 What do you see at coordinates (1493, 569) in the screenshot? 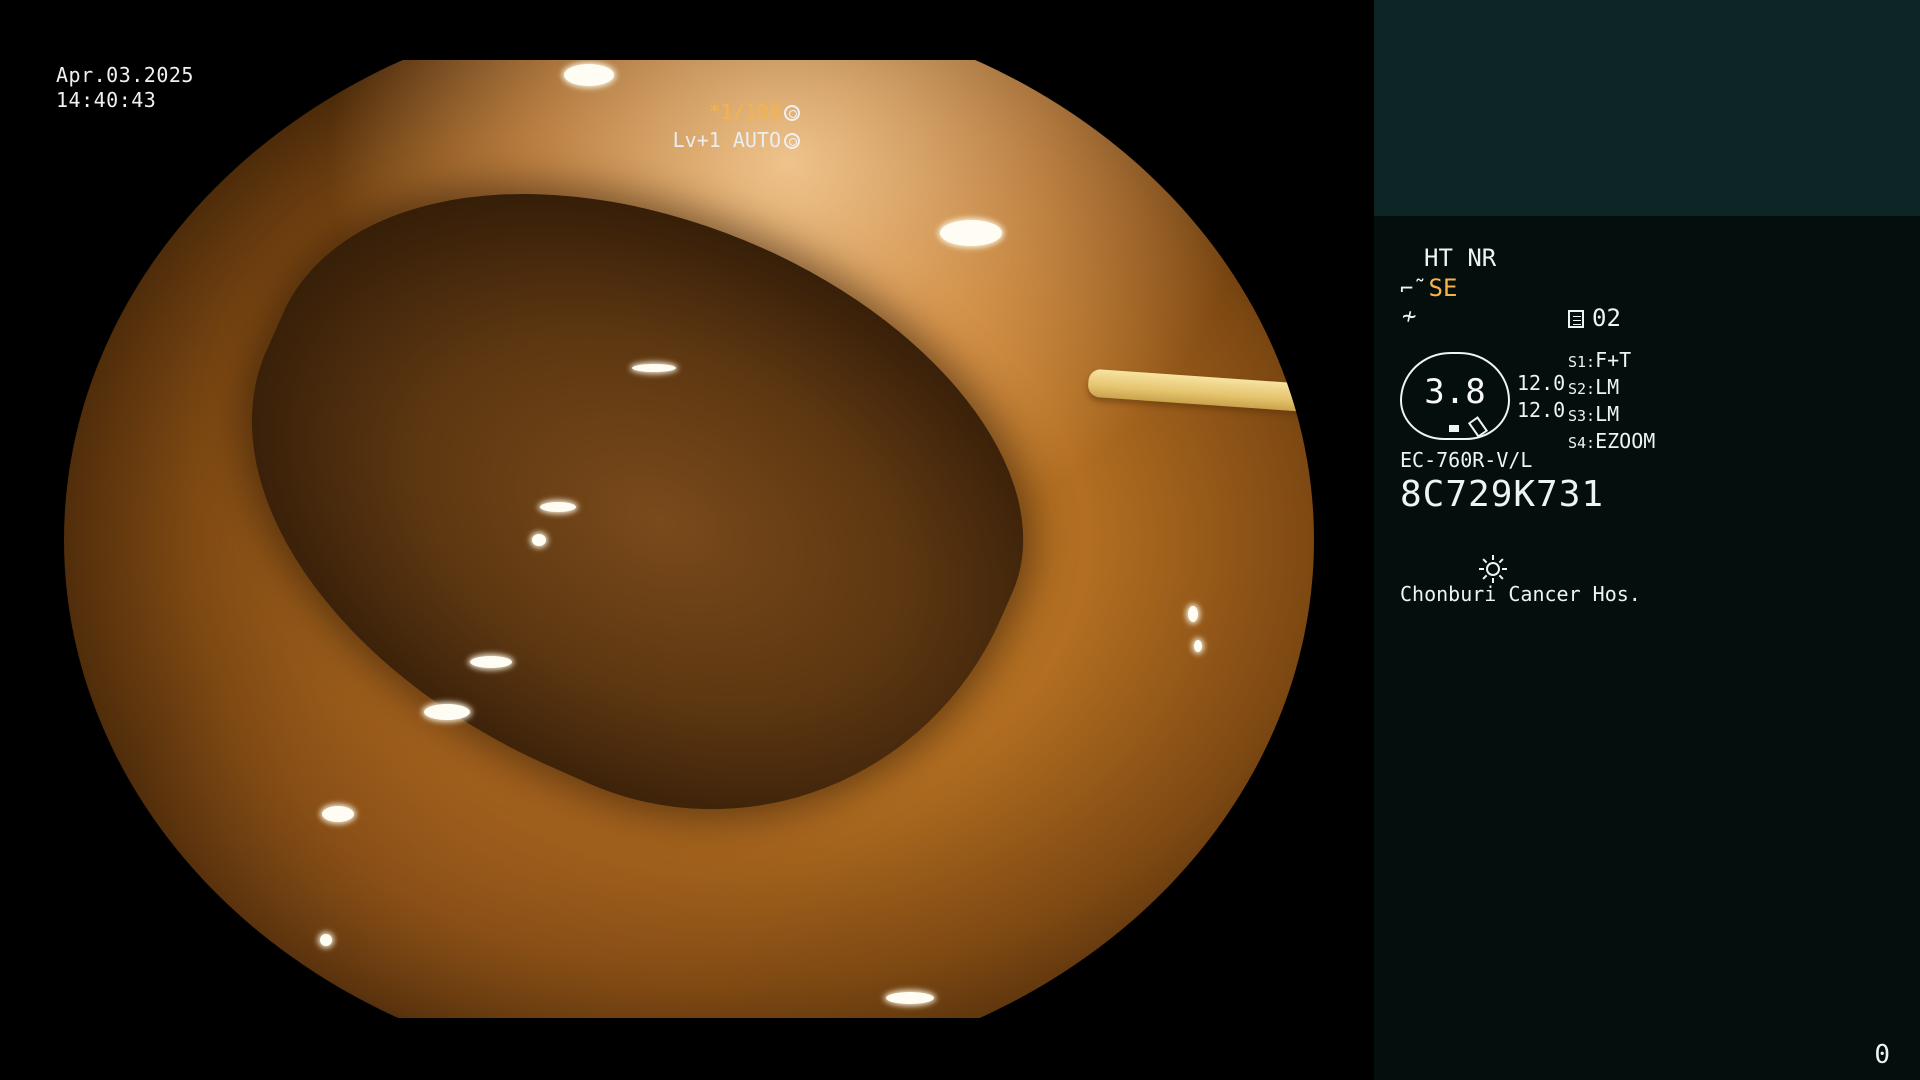
I see `light-icon` at bounding box center [1493, 569].